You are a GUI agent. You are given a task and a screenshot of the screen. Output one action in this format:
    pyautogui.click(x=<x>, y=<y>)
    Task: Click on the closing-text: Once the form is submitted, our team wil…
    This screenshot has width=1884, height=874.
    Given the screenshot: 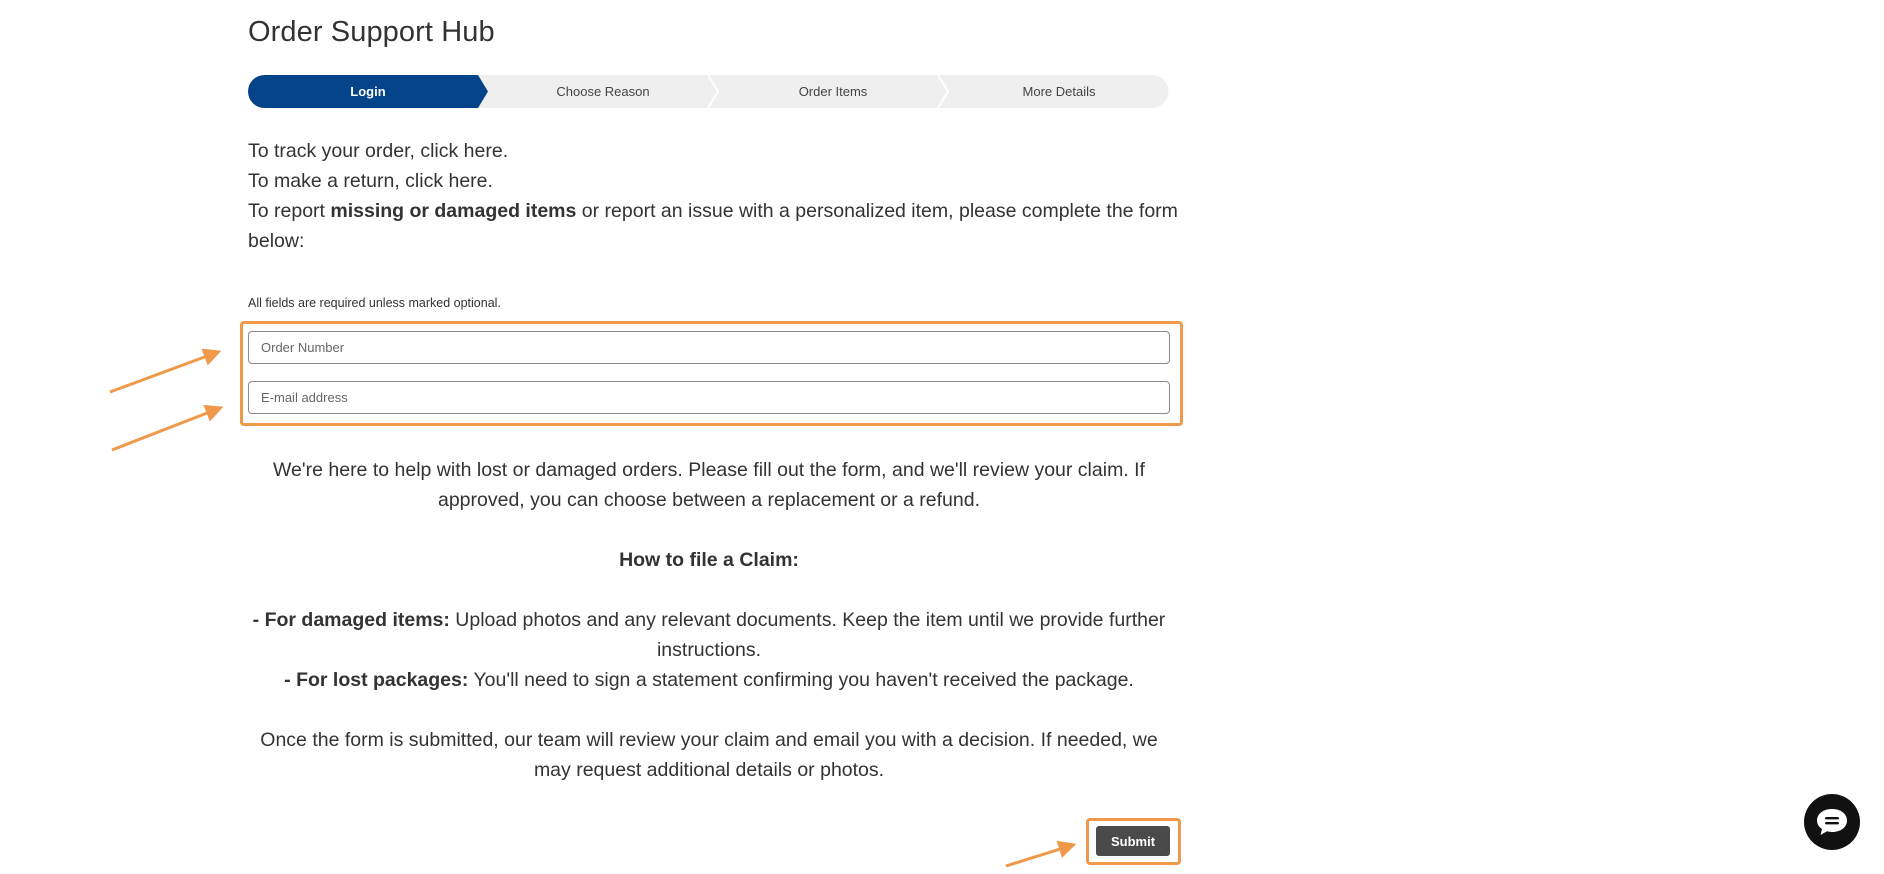 What is the action you would take?
    pyautogui.click(x=709, y=755)
    